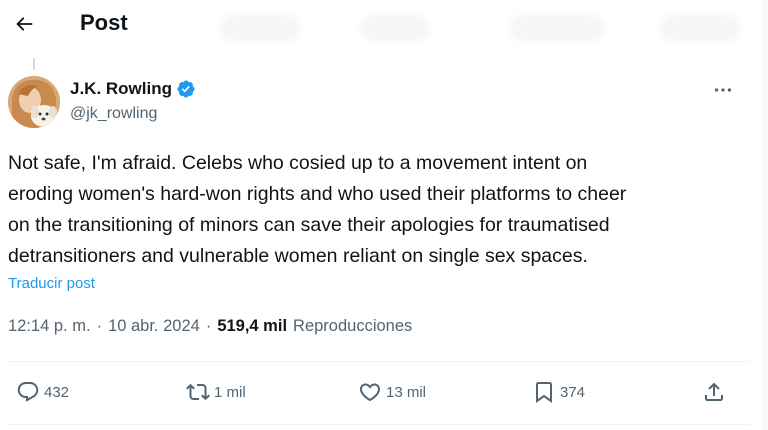 This screenshot has height=430, width=768. I want to click on views-count: 519,4 mil, so click(252, 326).